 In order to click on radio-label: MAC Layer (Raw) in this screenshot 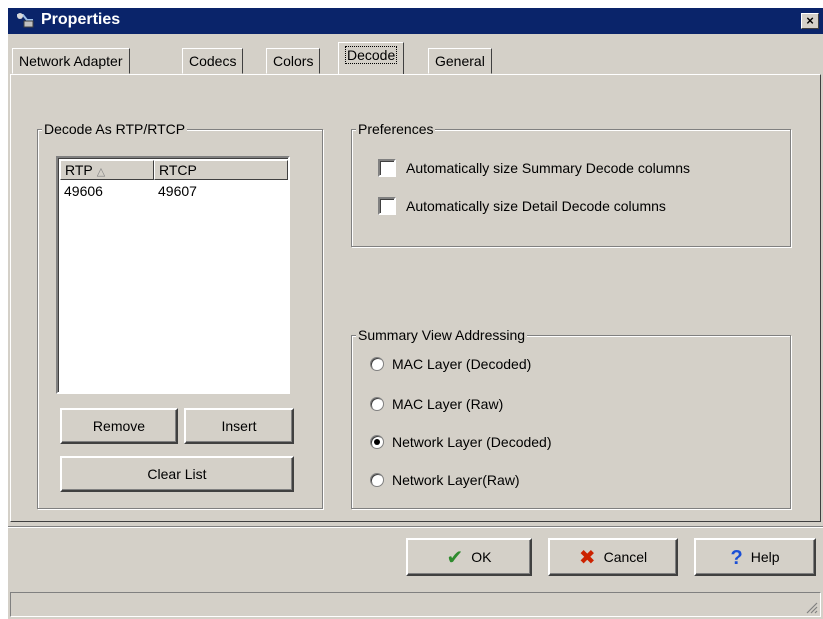, I will do `click(448, 404)`.